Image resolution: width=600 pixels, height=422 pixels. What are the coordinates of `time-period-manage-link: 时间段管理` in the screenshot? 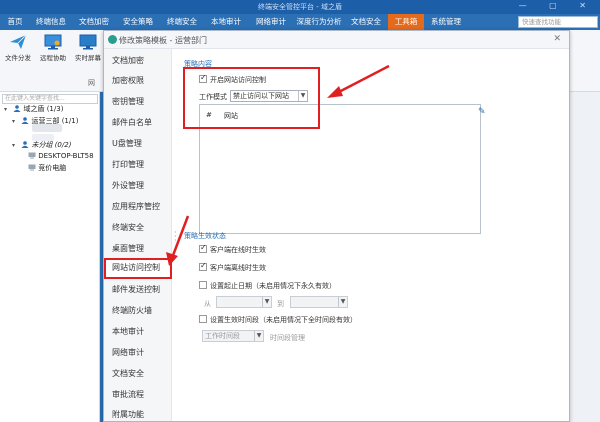 It's located at (287, 338).